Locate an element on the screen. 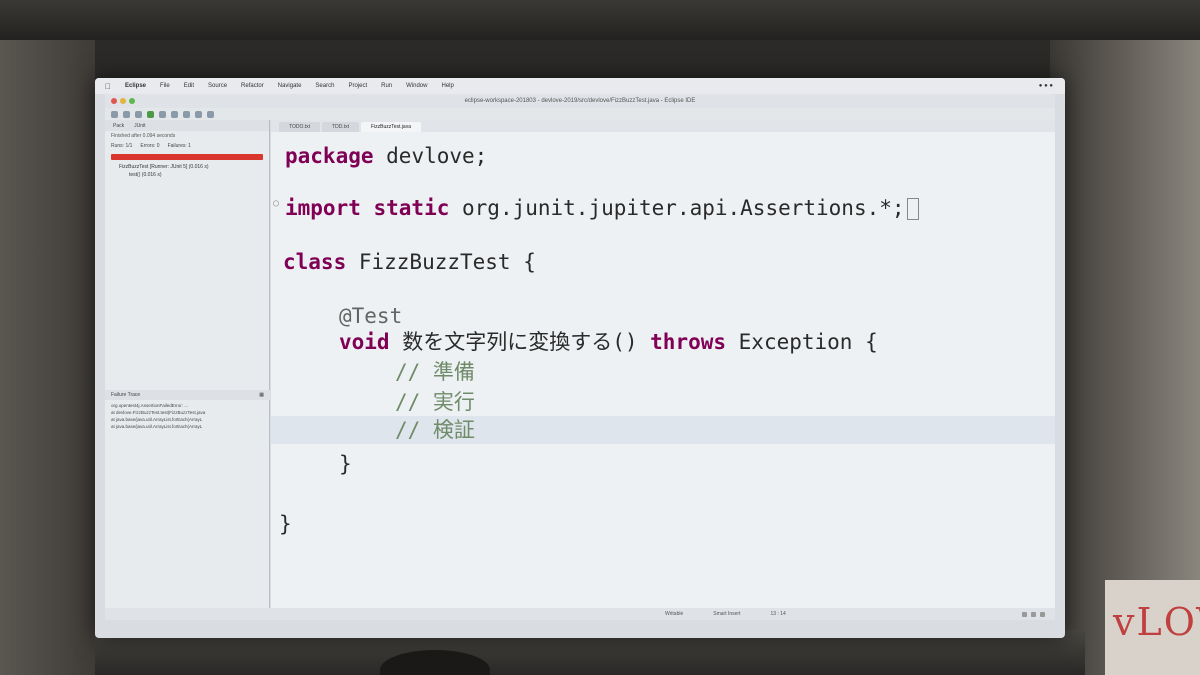 The height and width of the screenshot is (675, 1200). save-icon is located at coordinates (126, 114).